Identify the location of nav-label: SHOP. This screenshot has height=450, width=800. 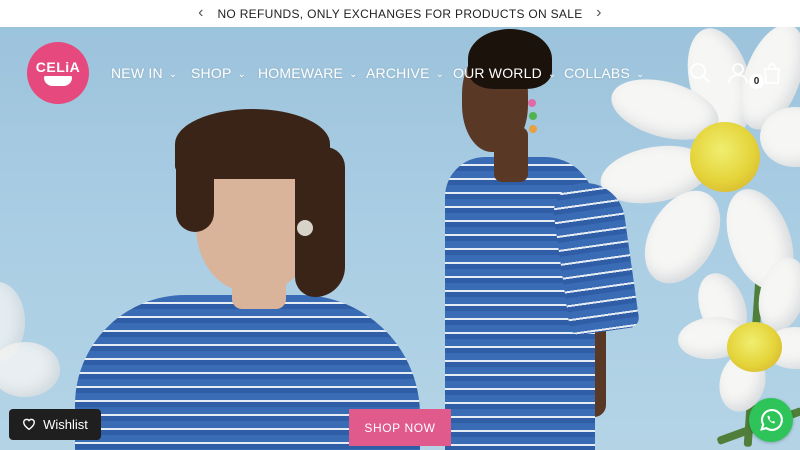
(211, 73).